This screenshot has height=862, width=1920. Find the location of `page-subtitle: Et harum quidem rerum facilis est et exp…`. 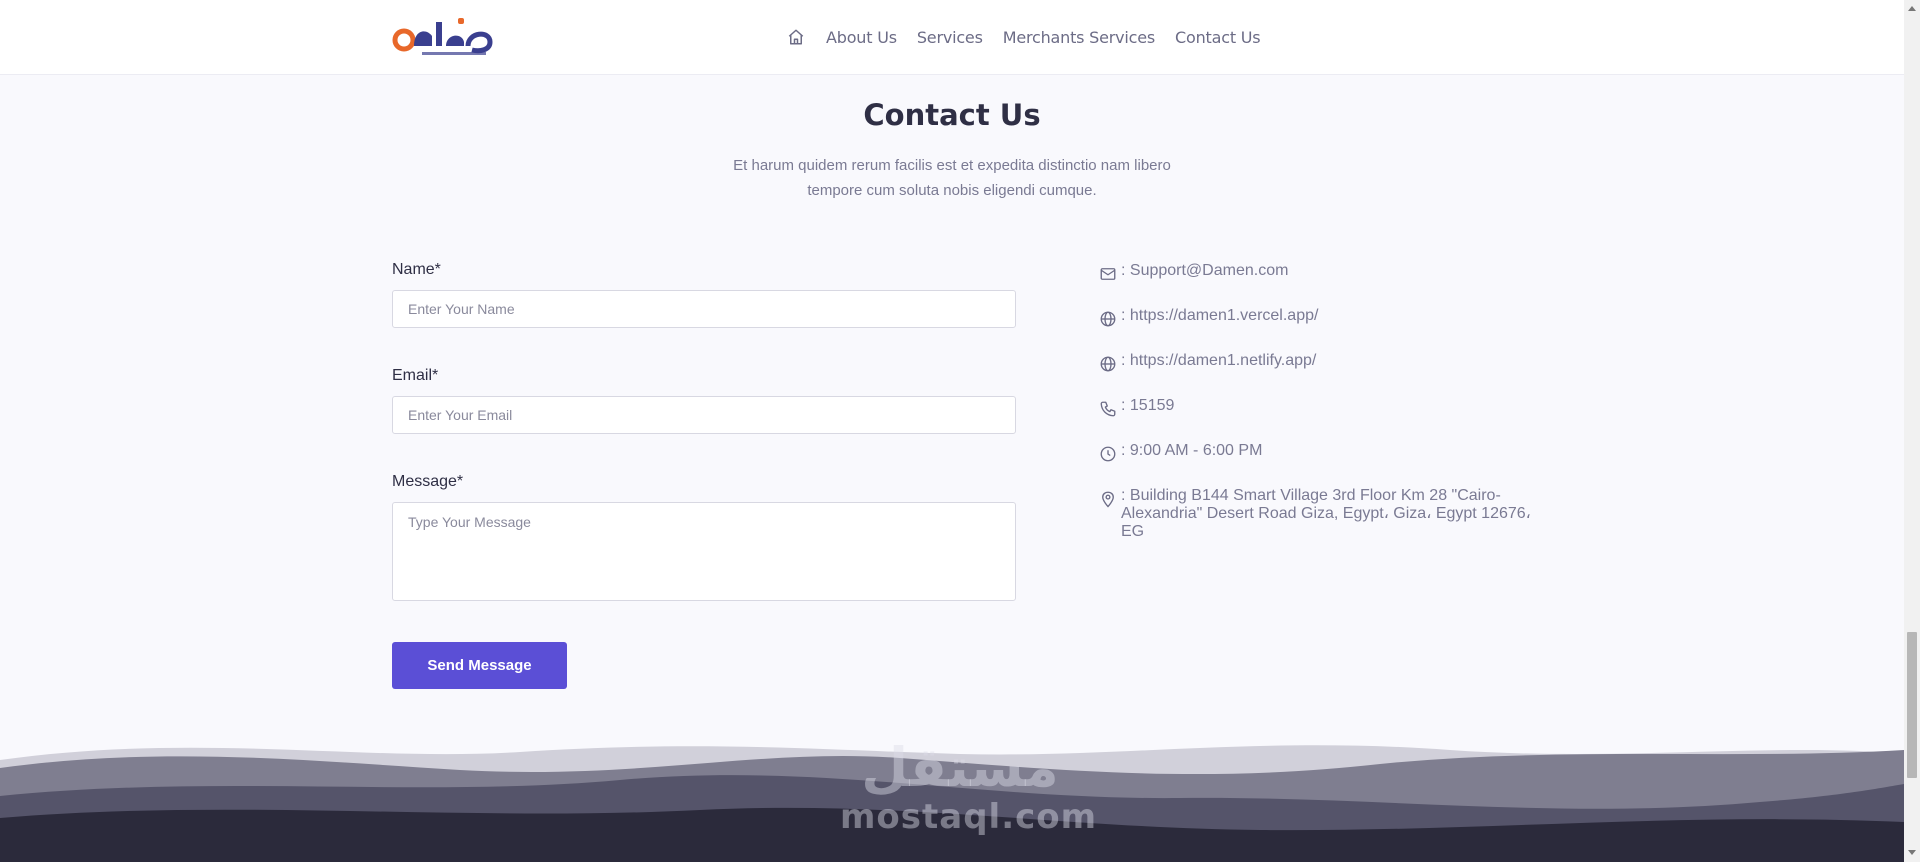

page-subtitle: Et harum quidem rerum facilis est et exp… is located at coordinates (952, 178).